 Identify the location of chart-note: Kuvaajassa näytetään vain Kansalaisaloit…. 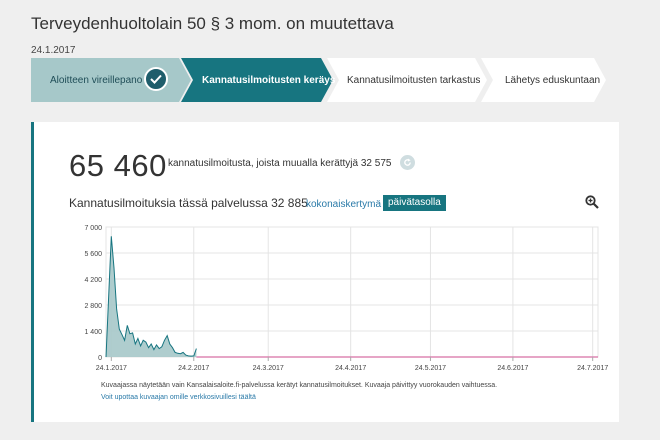
(299, 385).